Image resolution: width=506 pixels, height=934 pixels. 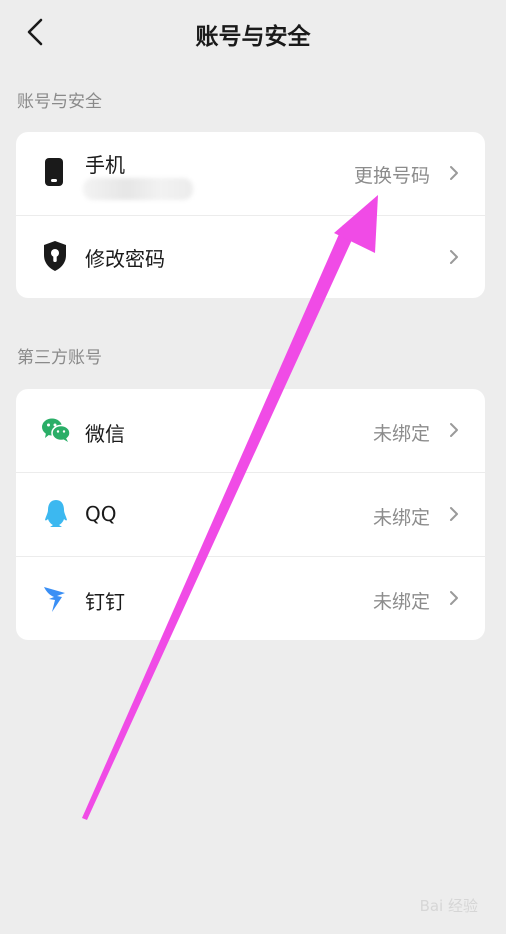 What do you see at coordinates (250, 598) in the screenshot?
I see `dingtalk-row: 钉钉 未绑定` at bounding box center [250, 598].